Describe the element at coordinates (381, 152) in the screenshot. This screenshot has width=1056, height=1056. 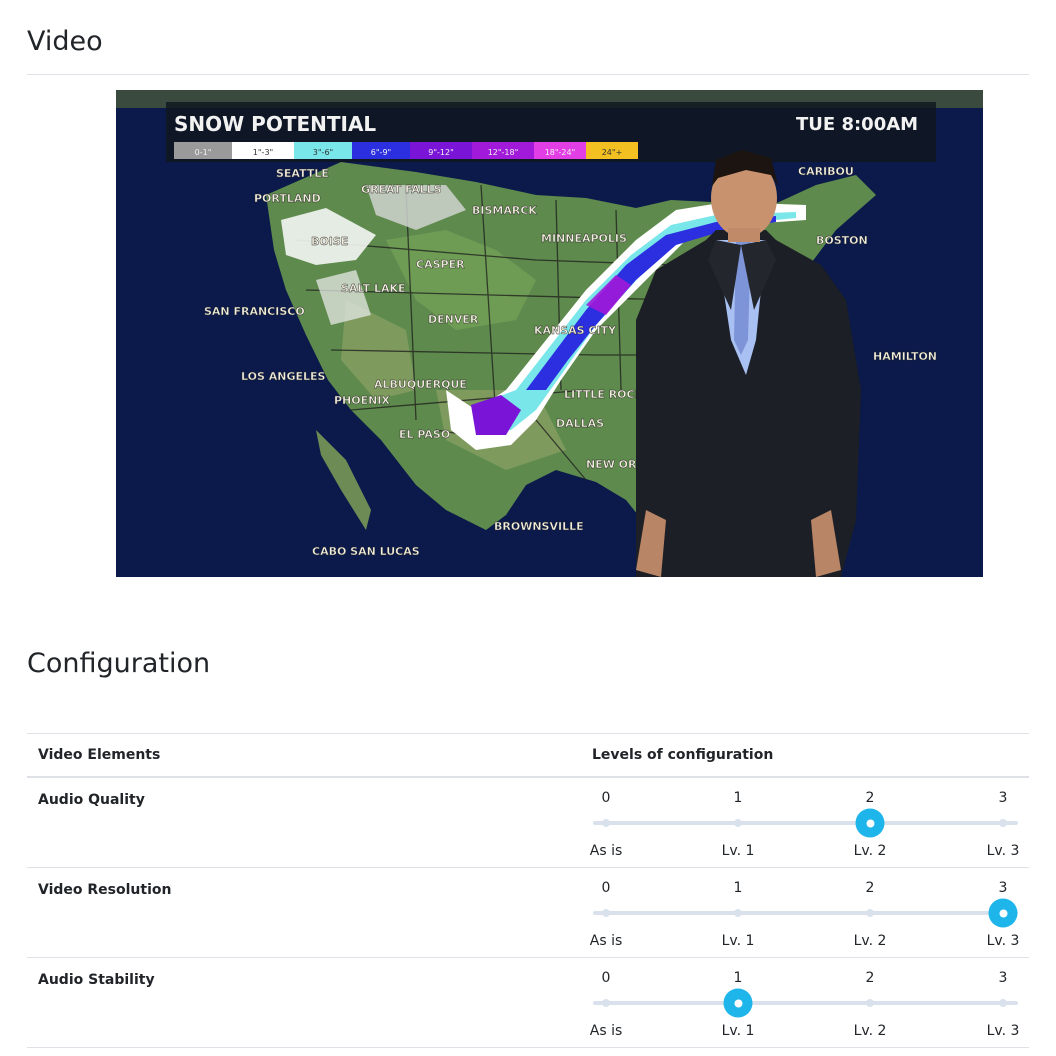
I see `legend-label: 6"-9"` at that location.